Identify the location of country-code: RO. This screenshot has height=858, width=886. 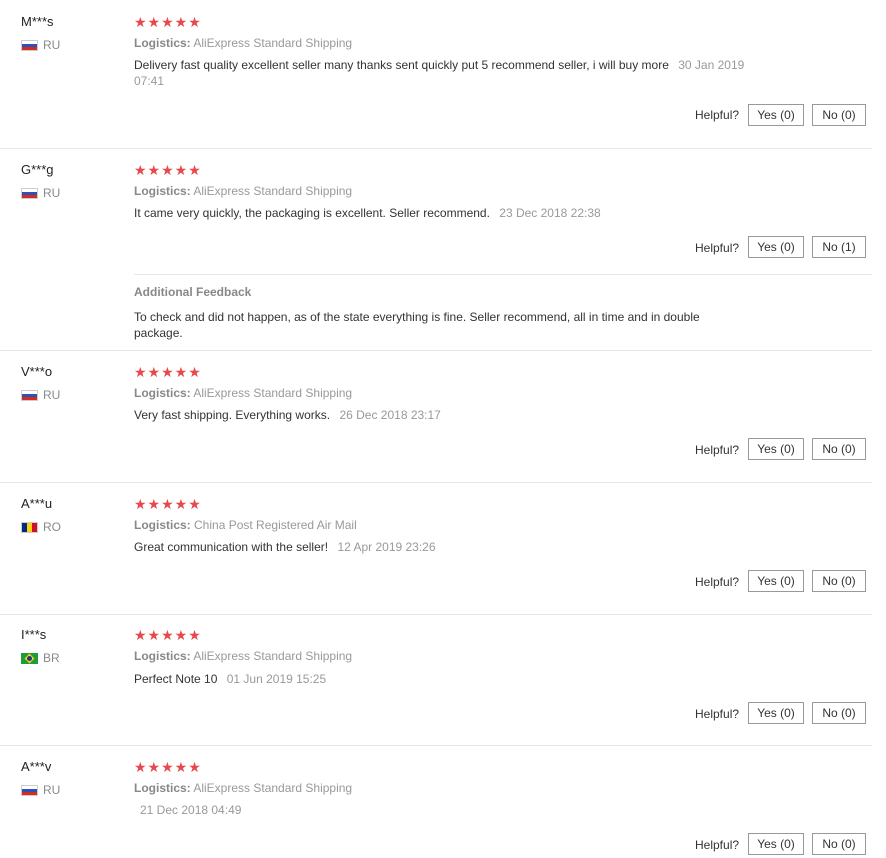
(52, 527).